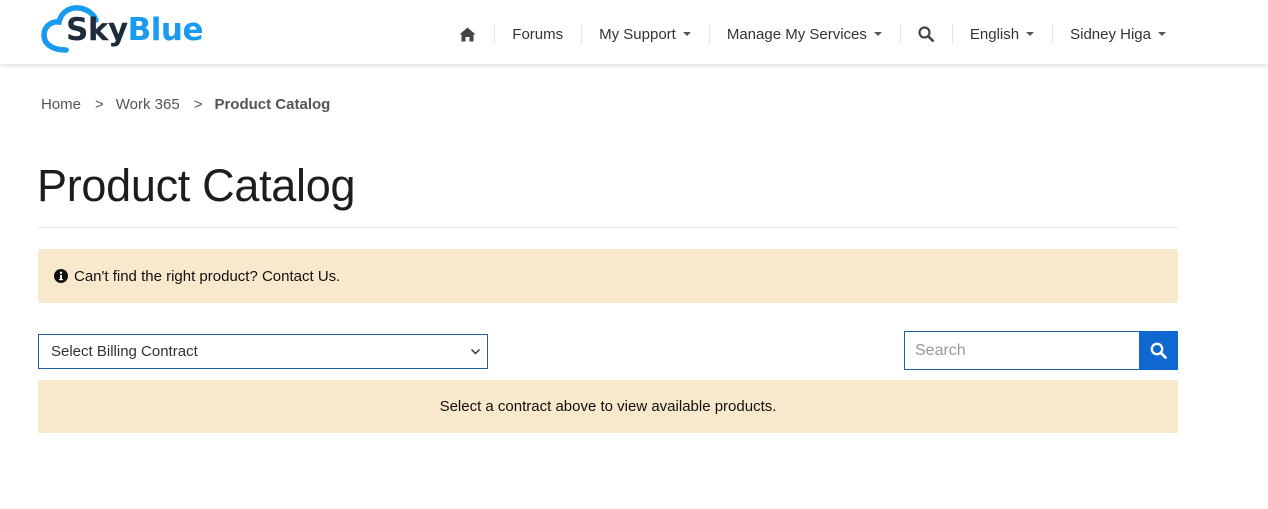  I want to click on page-title: Product Catalog, so click(196, 185).